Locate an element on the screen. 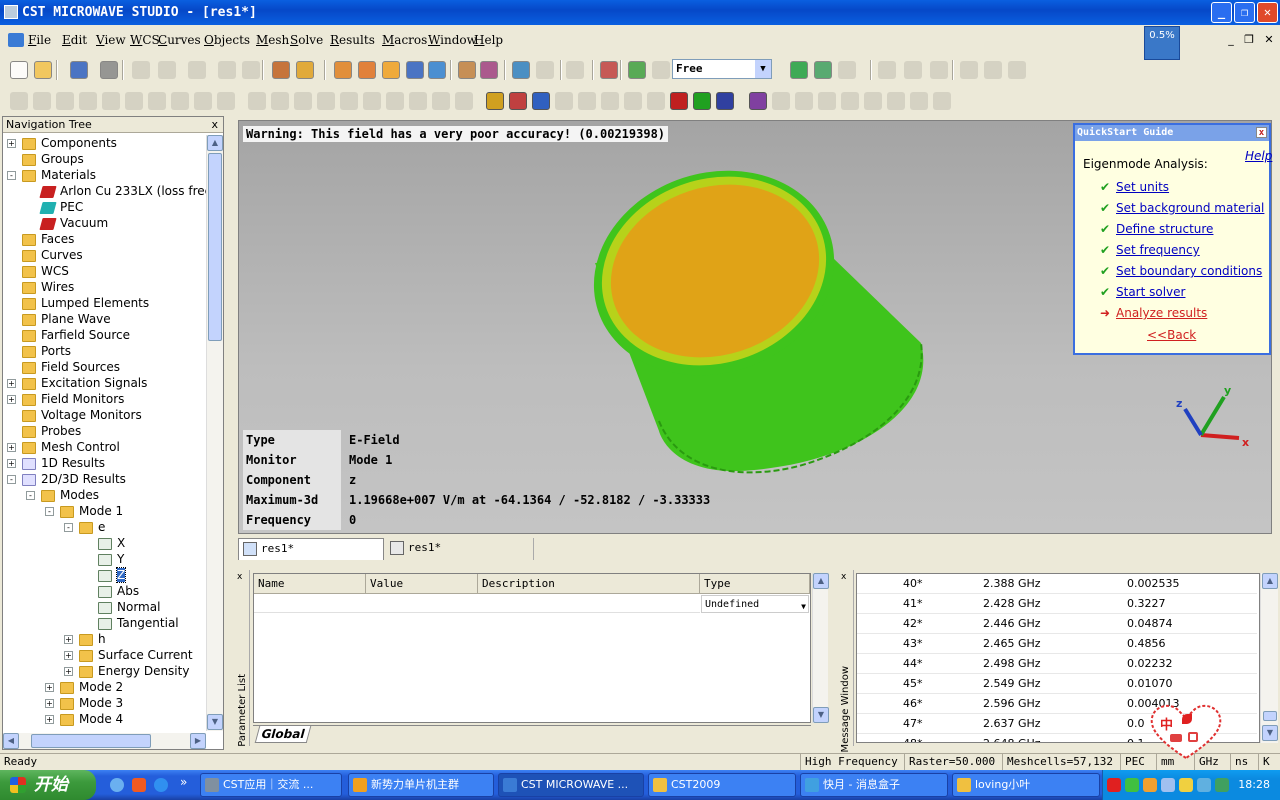 The image size is (1280, 800). modeling-button-22-icon is located at coordinates (541, 101).